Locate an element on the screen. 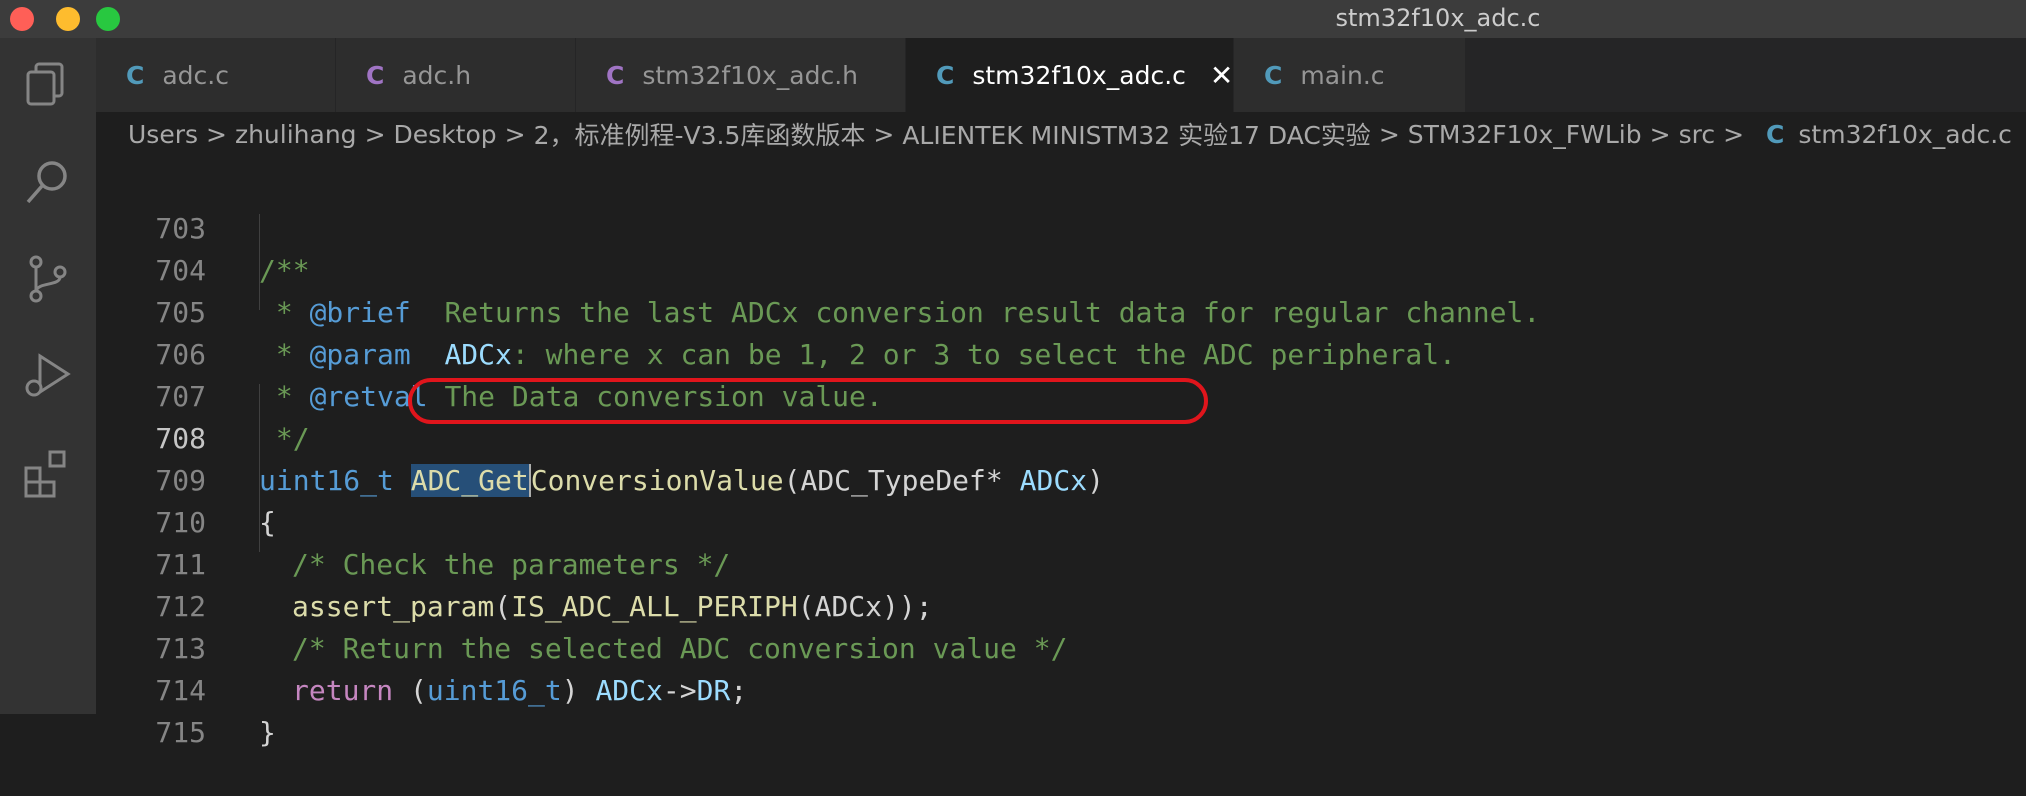 The image size is (2026, 796). window-title: stm32f10x_adc.c is located at coordinates (1438, 18).